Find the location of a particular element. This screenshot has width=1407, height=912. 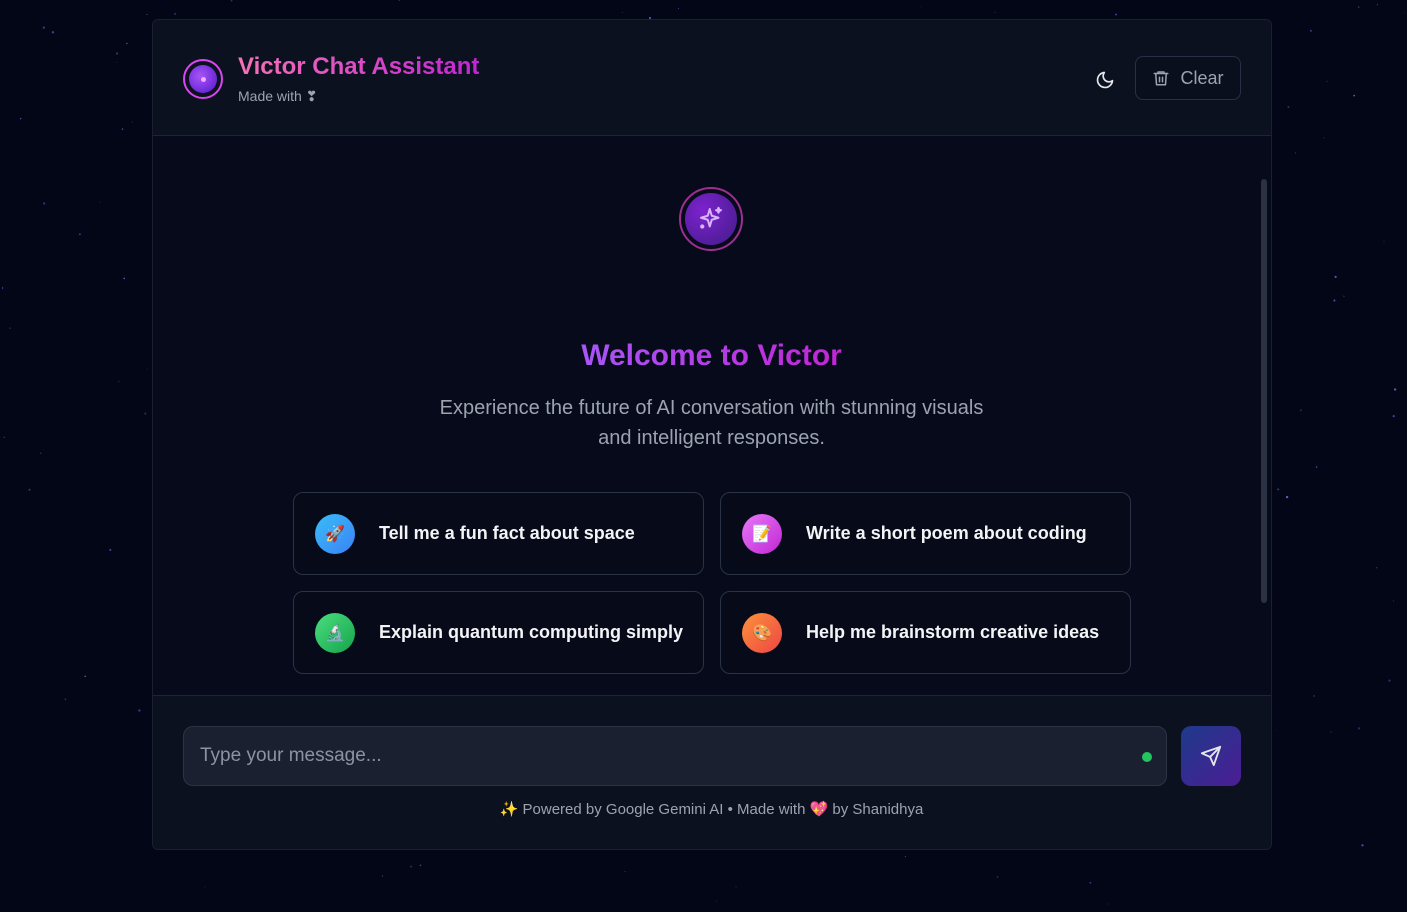

suggestion-label: Tell me a fun fact about space is located at coordinates (507, 533).